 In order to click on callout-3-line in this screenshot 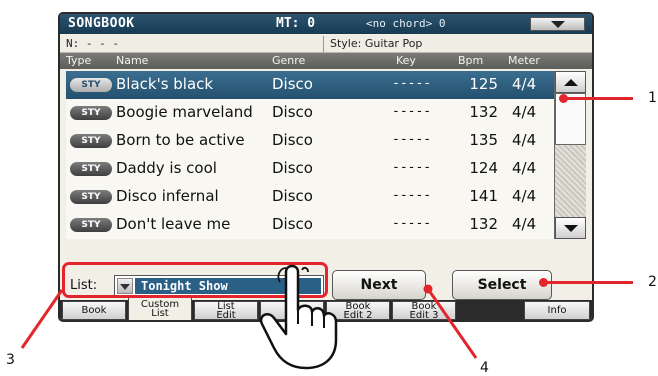, I will do `click(42, 319)`.